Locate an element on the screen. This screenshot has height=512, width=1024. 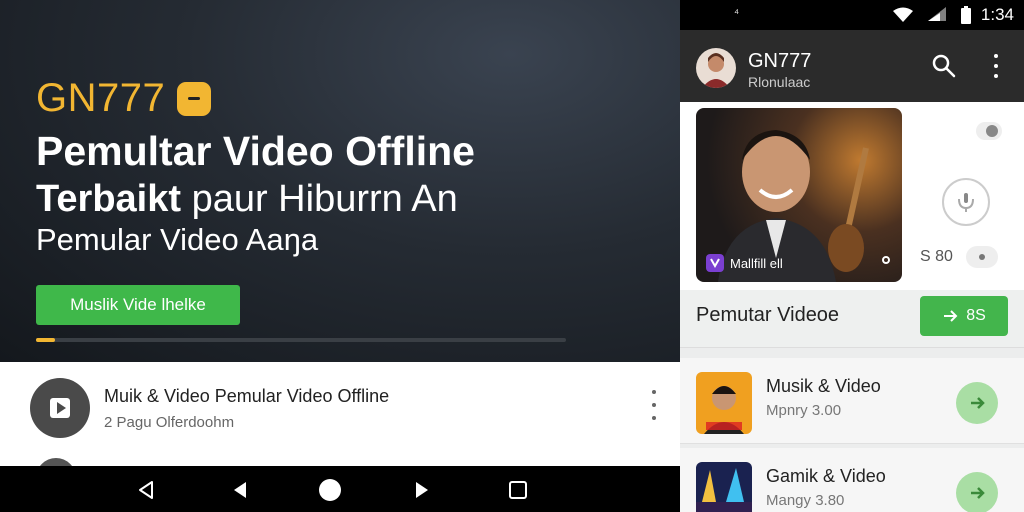
brand-row: GN777 is located at coordinates (124, 98).